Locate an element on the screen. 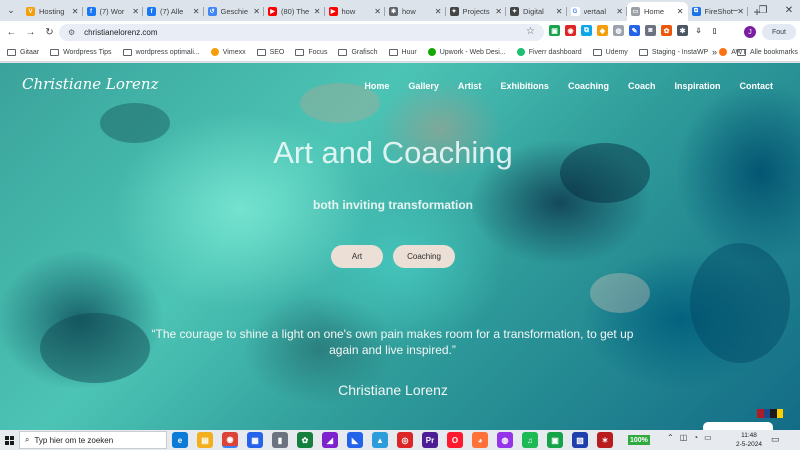  tab-title: vertaal is located at coordinates (599, 11).